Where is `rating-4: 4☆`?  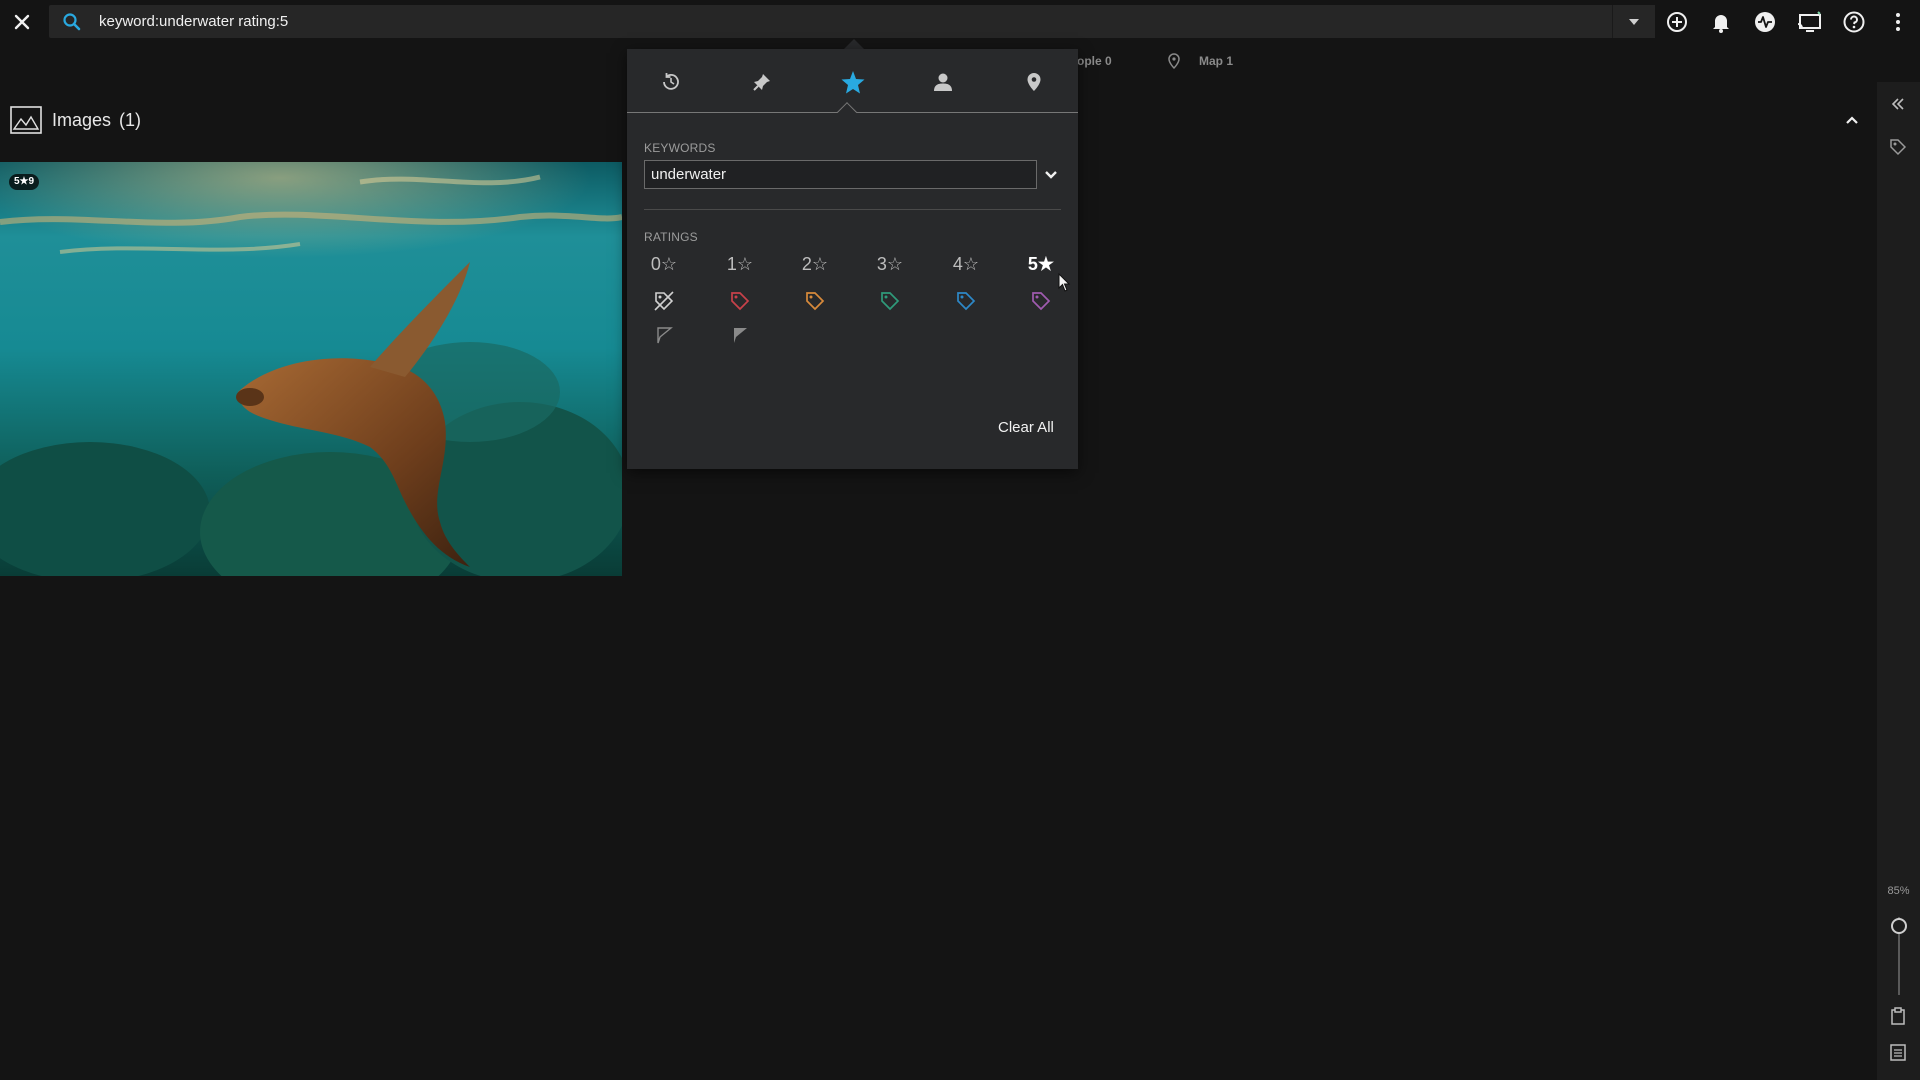 rating-4: 4☆ is located at coordinates (966, 266).